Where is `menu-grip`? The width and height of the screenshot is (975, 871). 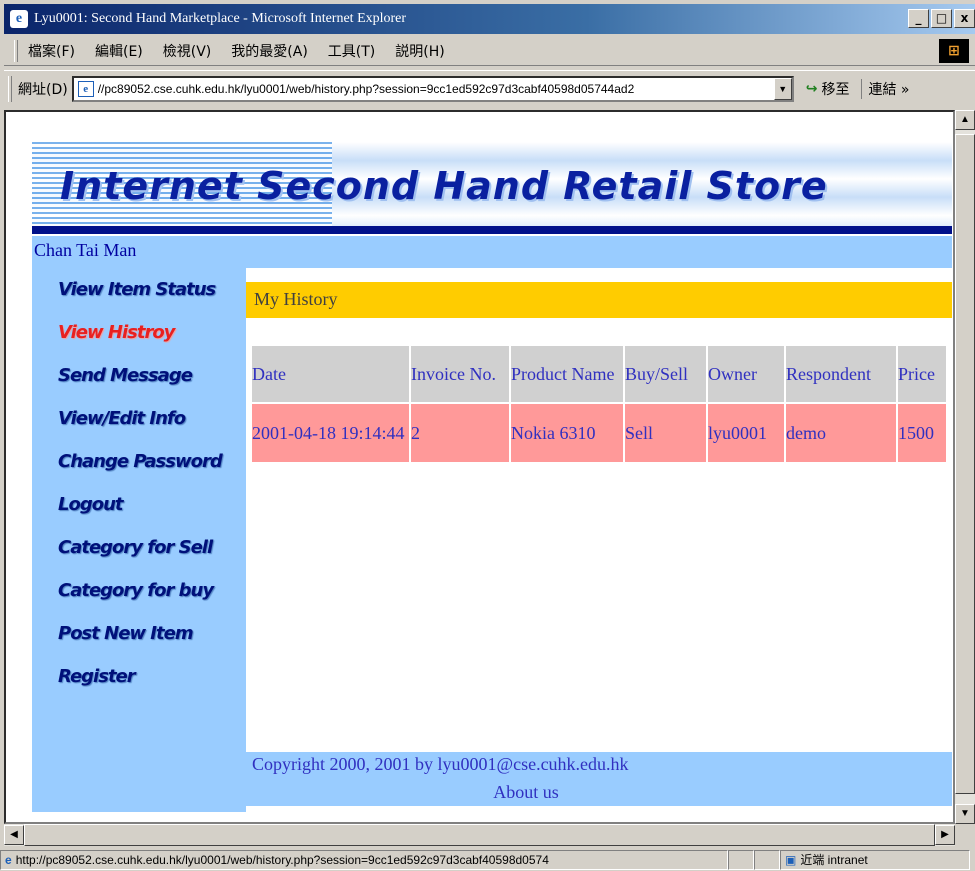
menu-grip is located at coordinates (16, 50).